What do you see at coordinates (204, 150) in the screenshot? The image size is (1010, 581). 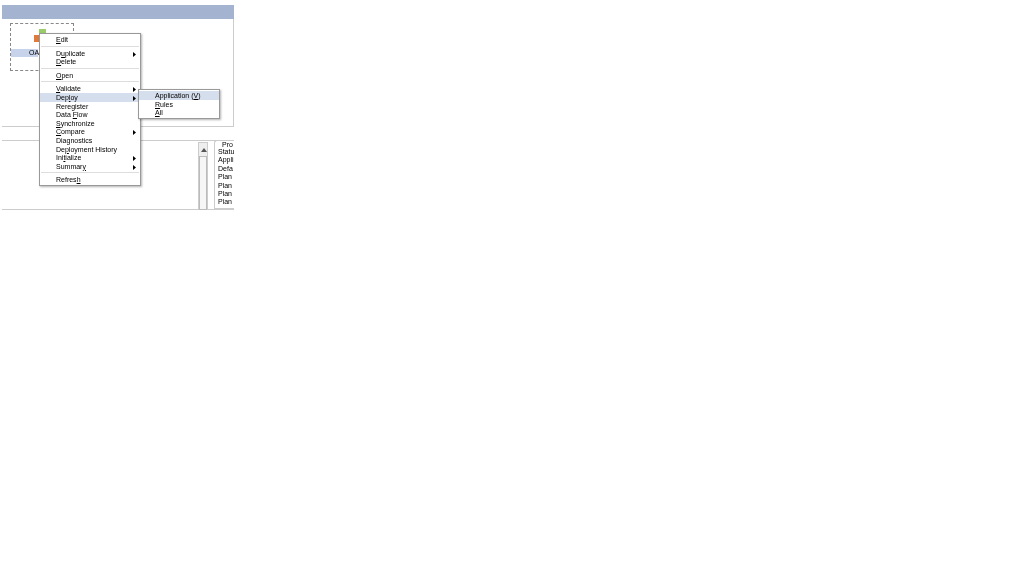 I see `scroll-up-icon` at bounding box center [204, 150].